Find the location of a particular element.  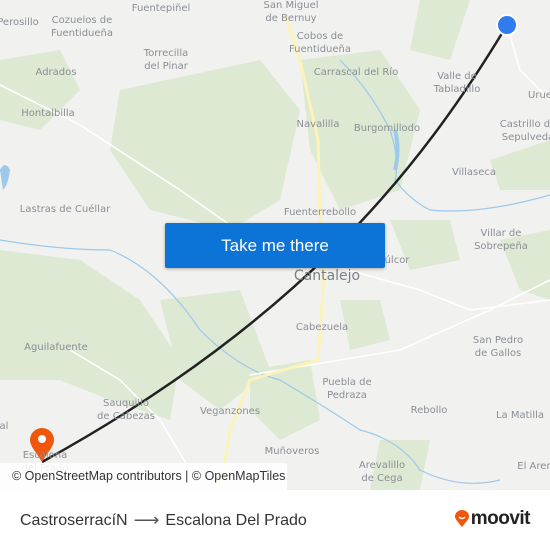

map-label: Rebollo is located at coordinates (429, 410).